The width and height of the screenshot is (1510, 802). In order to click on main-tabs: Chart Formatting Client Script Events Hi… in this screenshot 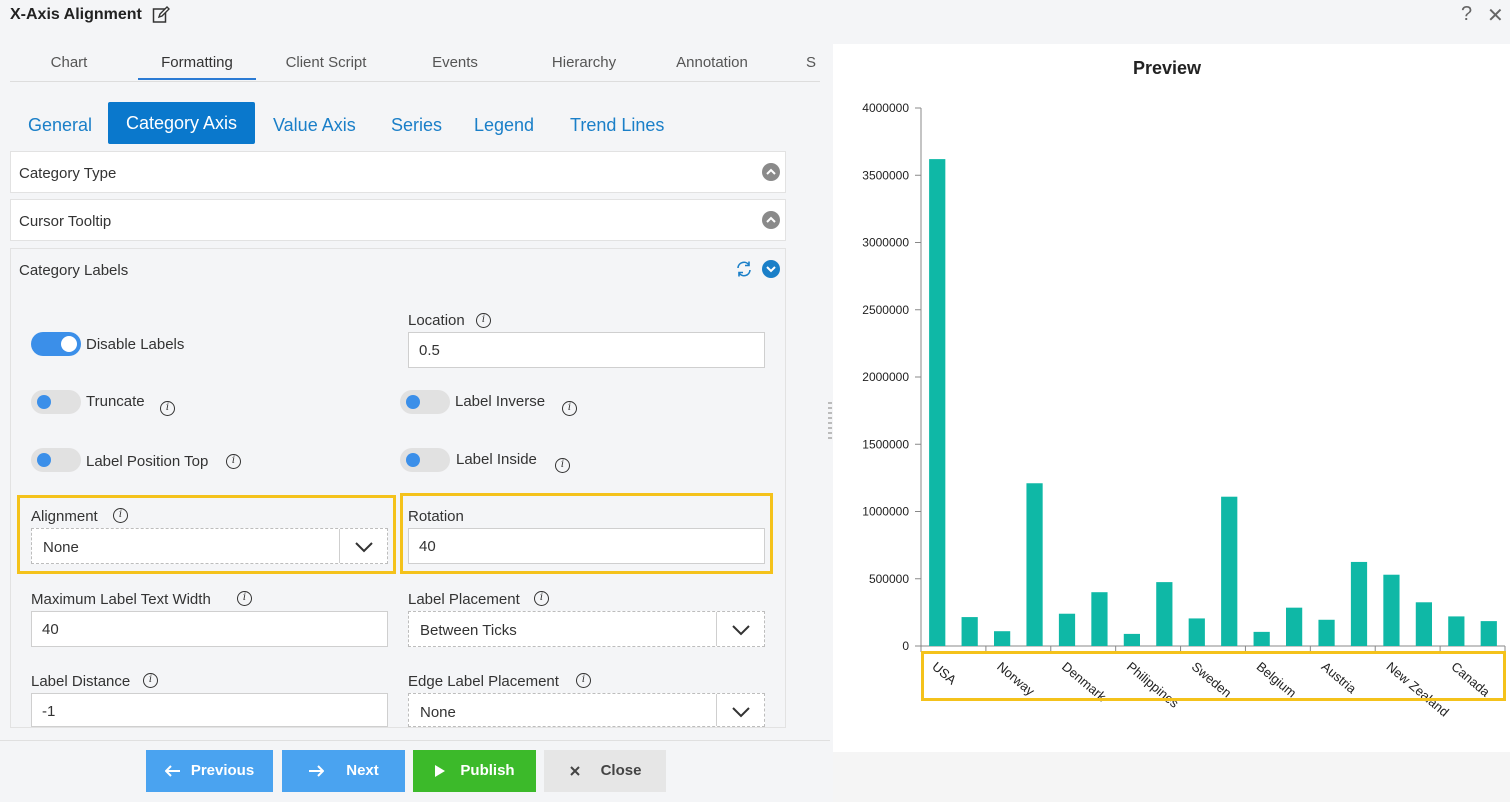, I will do `click(415, 63)`.